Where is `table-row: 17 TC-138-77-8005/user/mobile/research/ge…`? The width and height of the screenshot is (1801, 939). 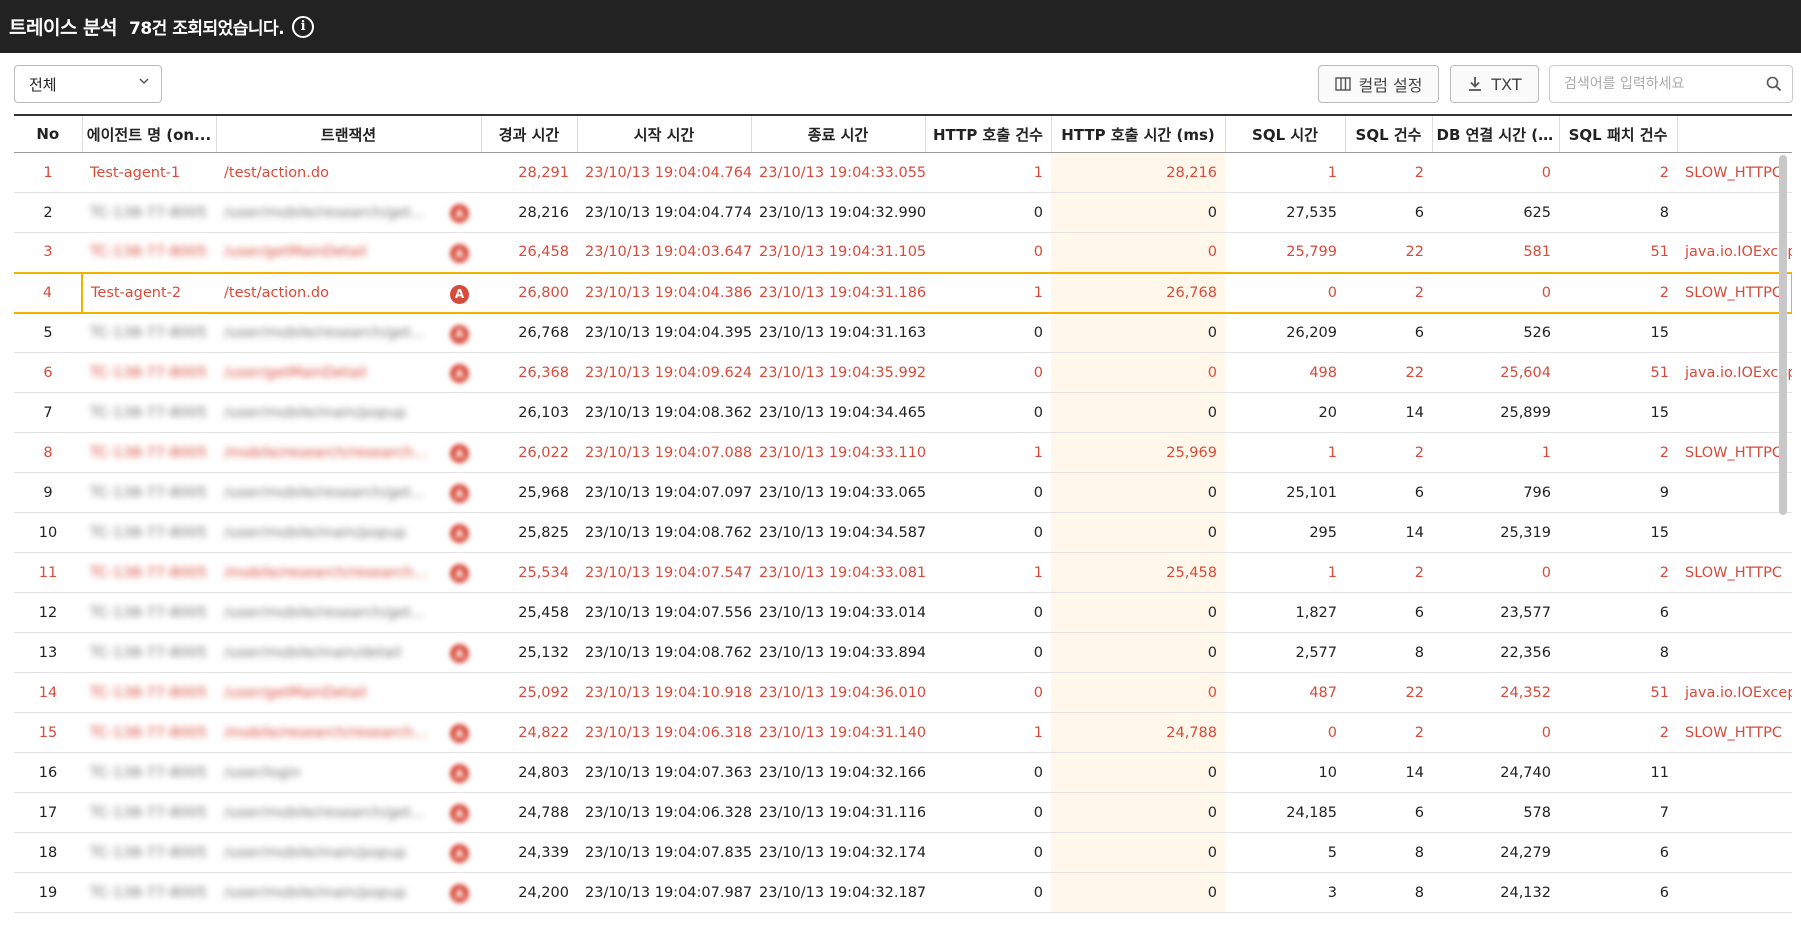 table-row: 17 TC-138-77-8005/user/mobile/research/ge… is located at coordinates (903, 812).